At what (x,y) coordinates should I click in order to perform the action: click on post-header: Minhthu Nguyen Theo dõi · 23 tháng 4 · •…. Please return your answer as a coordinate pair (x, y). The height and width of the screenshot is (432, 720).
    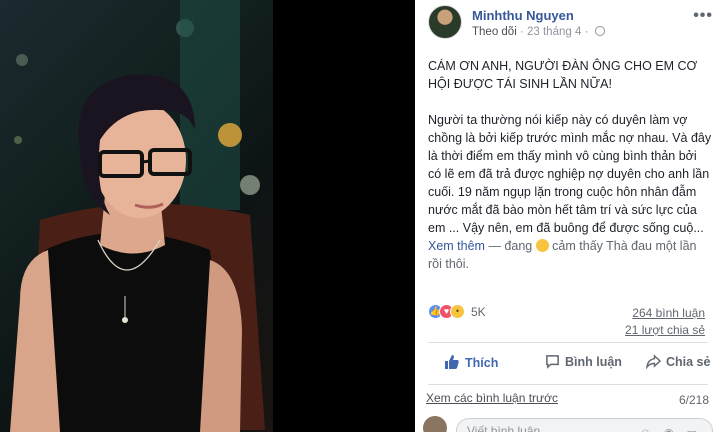
    Looking at the image, I should click on (570, 23).